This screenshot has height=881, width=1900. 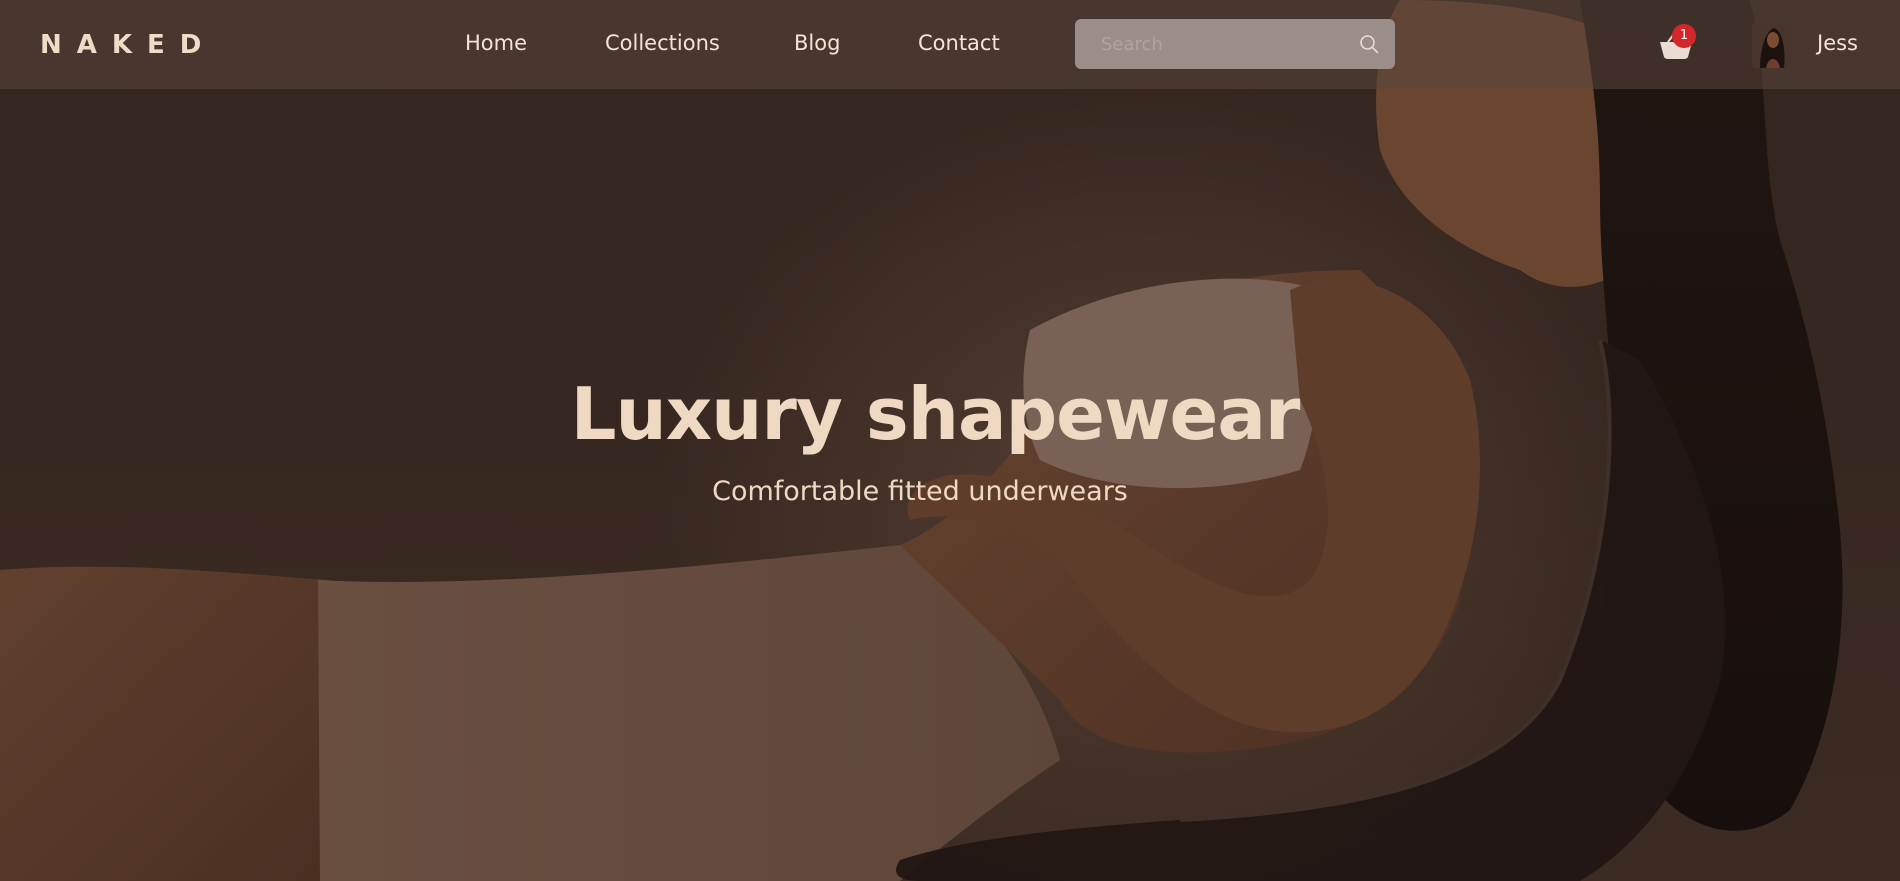 What do you see at coordinates (920, 491) in the screenshot?
I see `hero-subtitle: Comfortable fitted underwears` at bounding box center [920, 491].